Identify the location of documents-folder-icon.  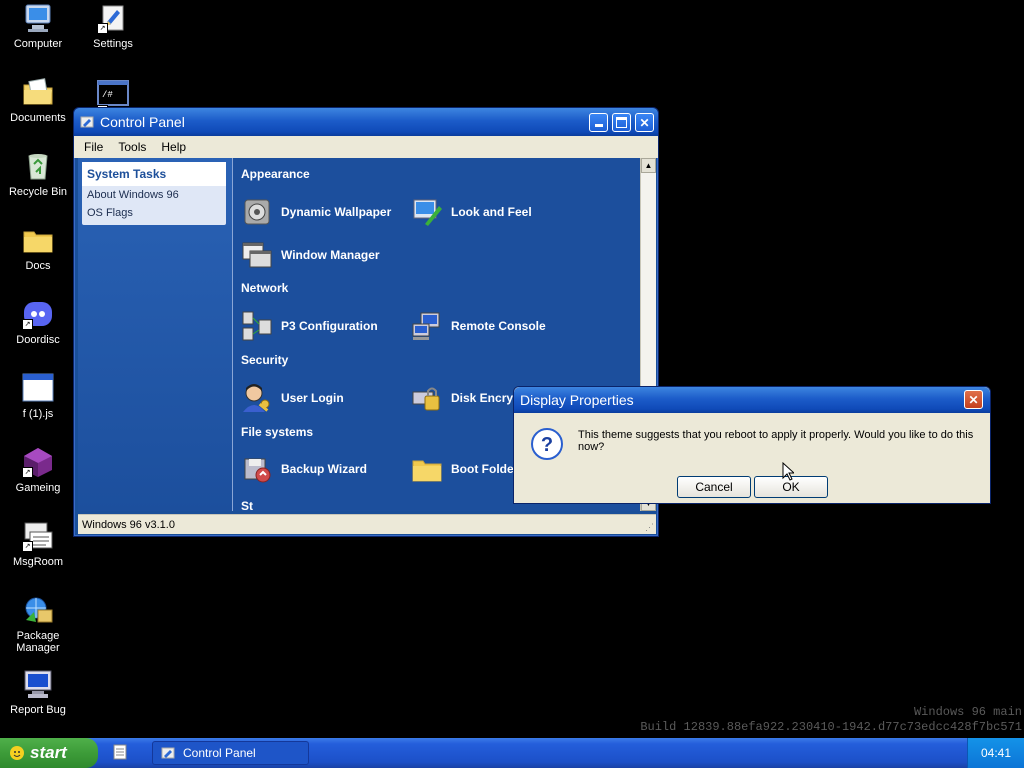
(38, 92).